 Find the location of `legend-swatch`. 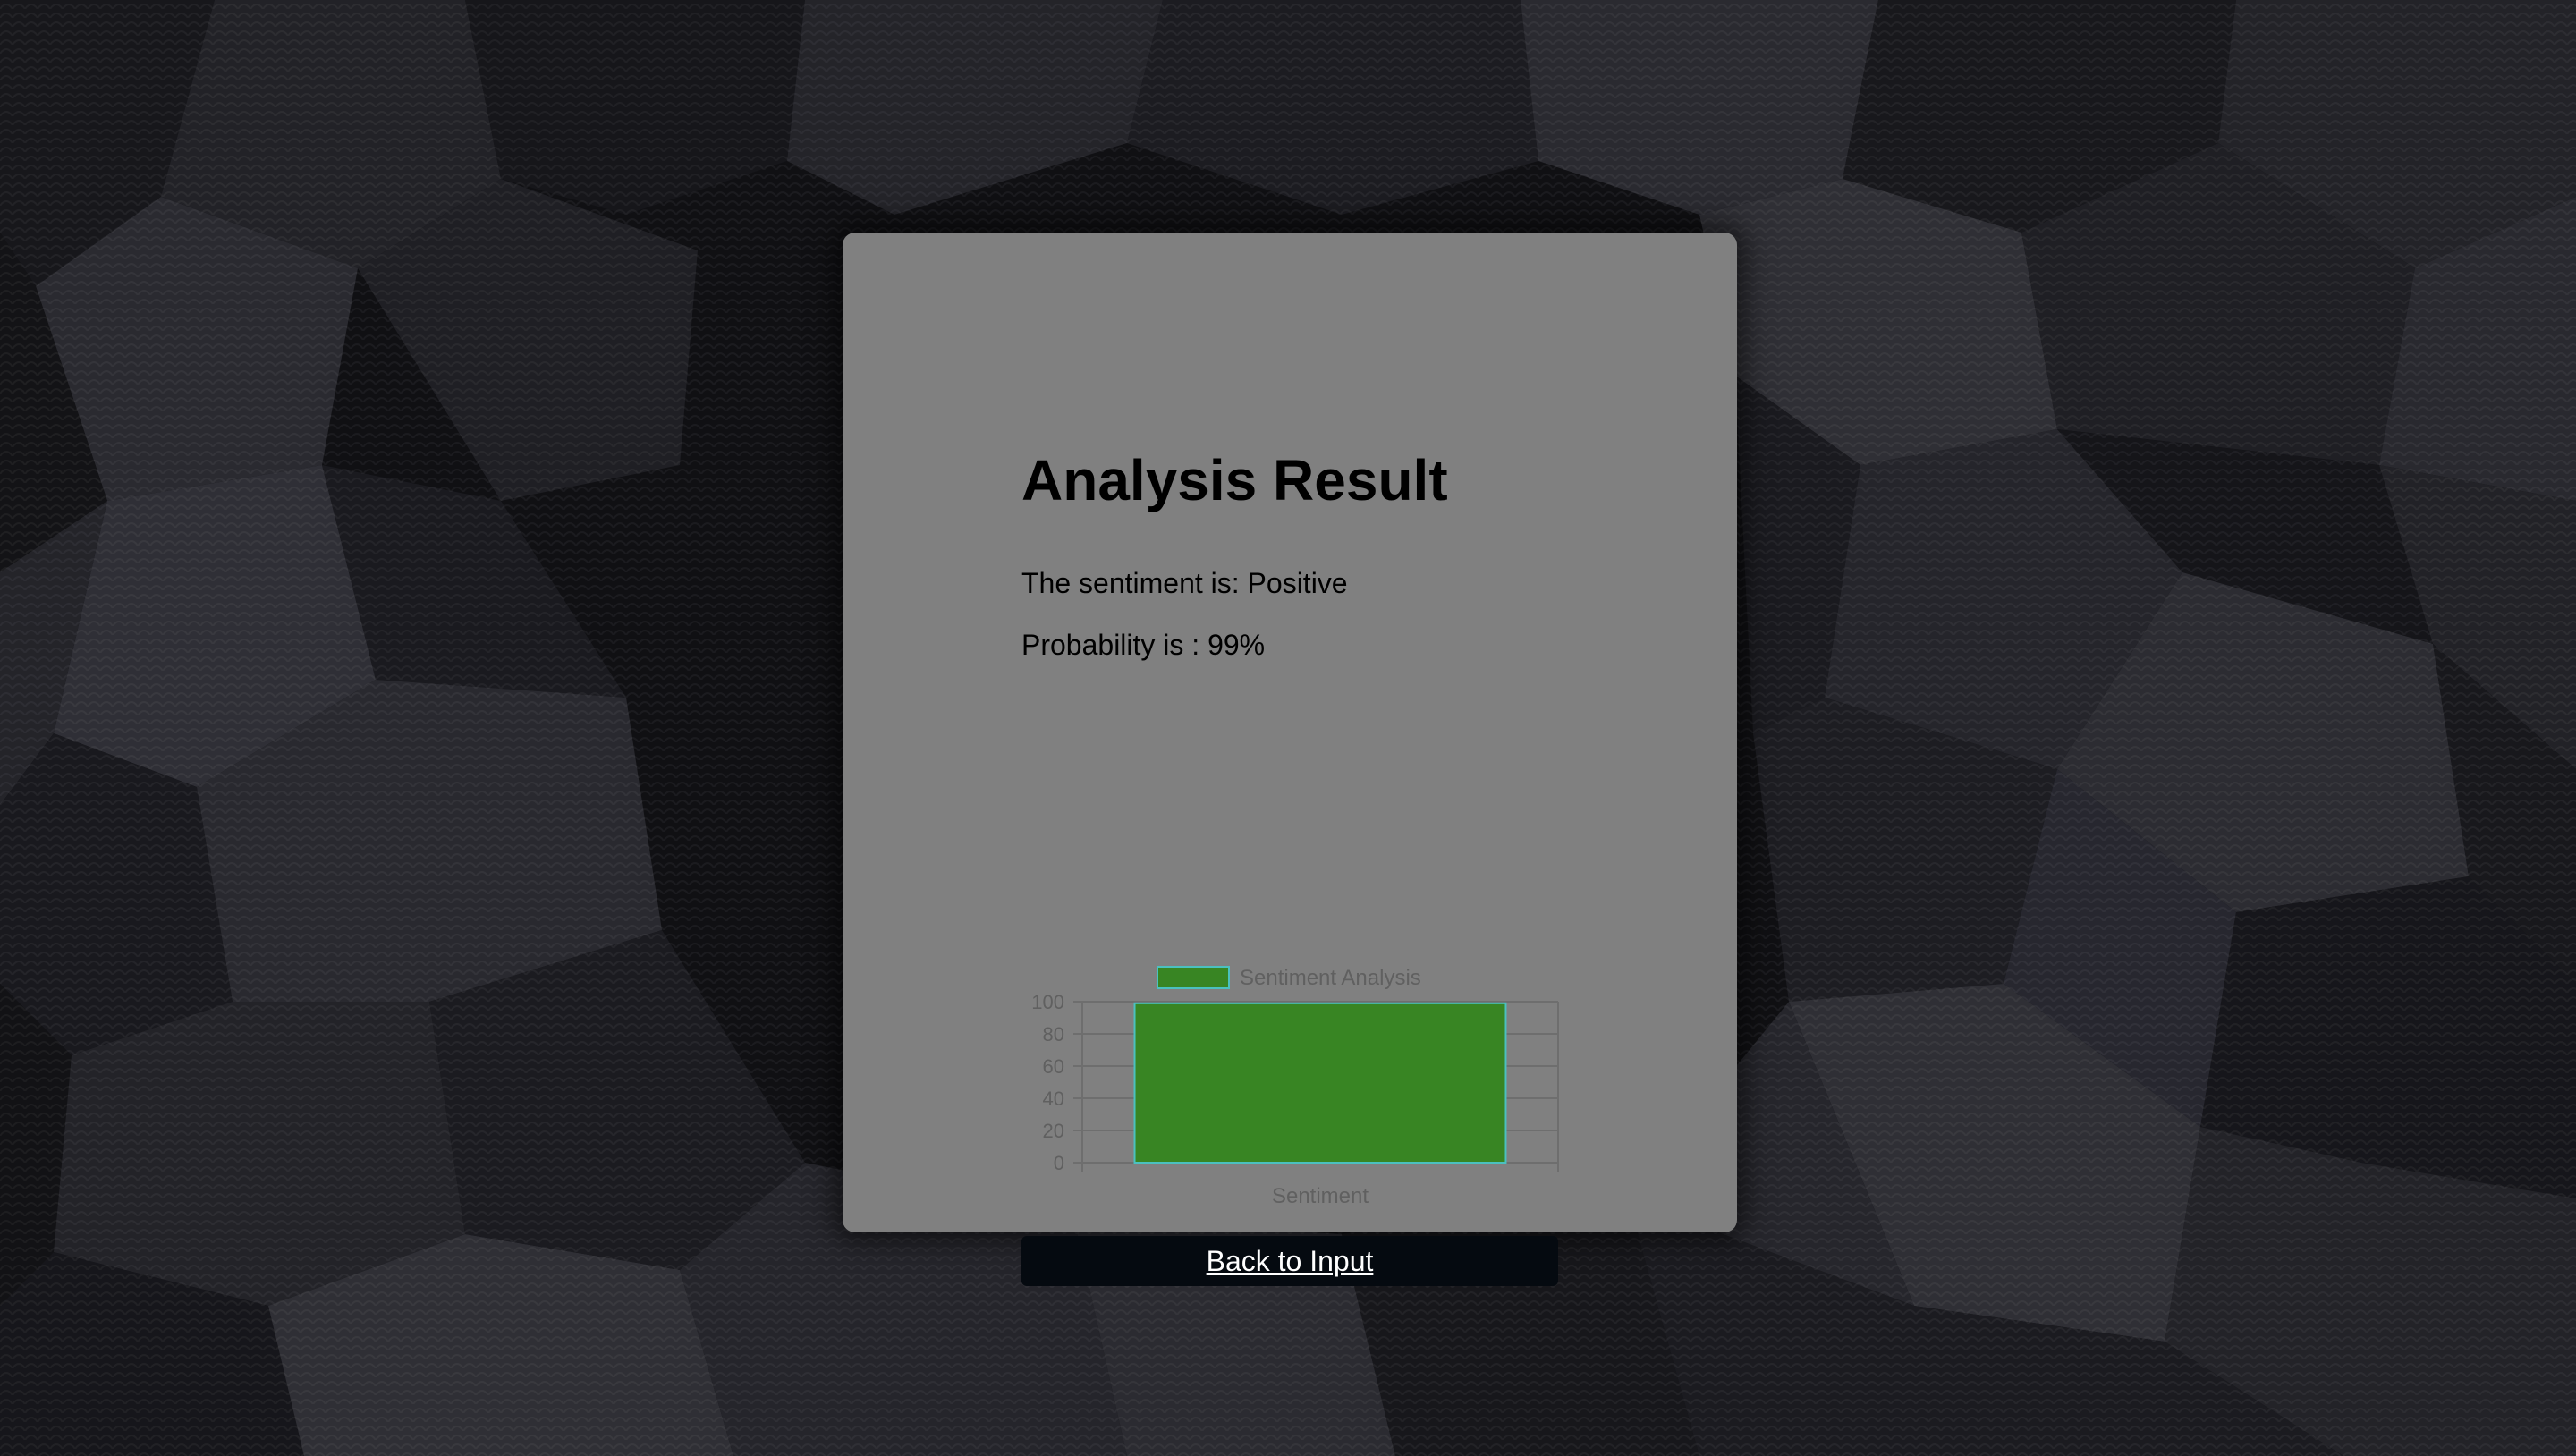

legend-swatch is located at coordinates (1193, 977).